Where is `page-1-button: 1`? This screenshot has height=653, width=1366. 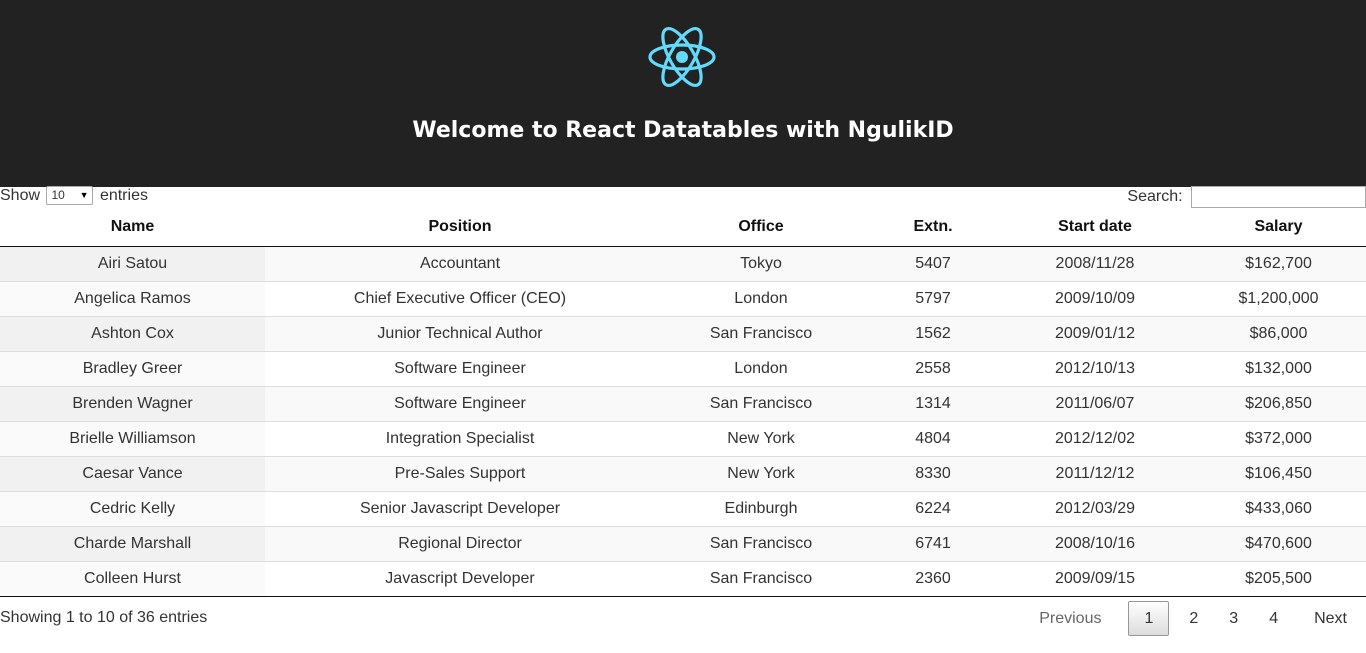 page-1-button: 1 is located at coordinates (1149, 618).